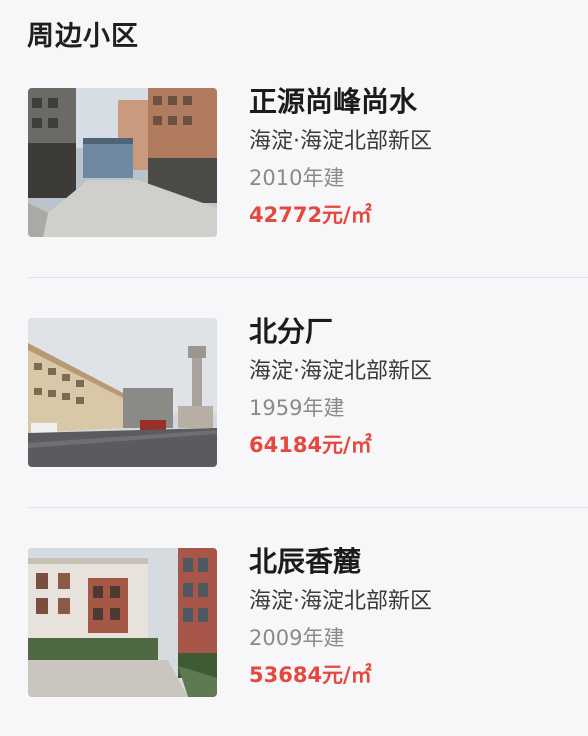 This screenshot has width=588, height=736. What do you see at coordinates (297, 638) in the screenshot?
I see `community-built-year: 2009年建` at bounding box center [297, 638].